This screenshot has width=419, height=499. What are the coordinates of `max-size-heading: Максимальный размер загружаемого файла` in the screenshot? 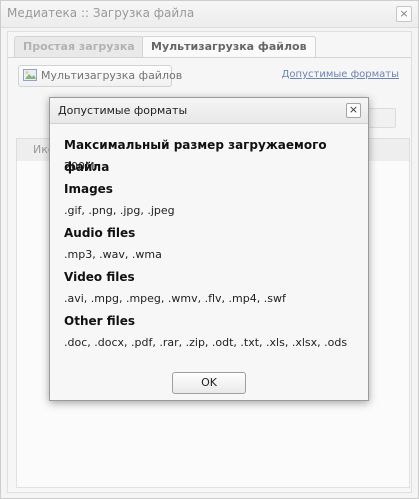 It's located at (195, 156).